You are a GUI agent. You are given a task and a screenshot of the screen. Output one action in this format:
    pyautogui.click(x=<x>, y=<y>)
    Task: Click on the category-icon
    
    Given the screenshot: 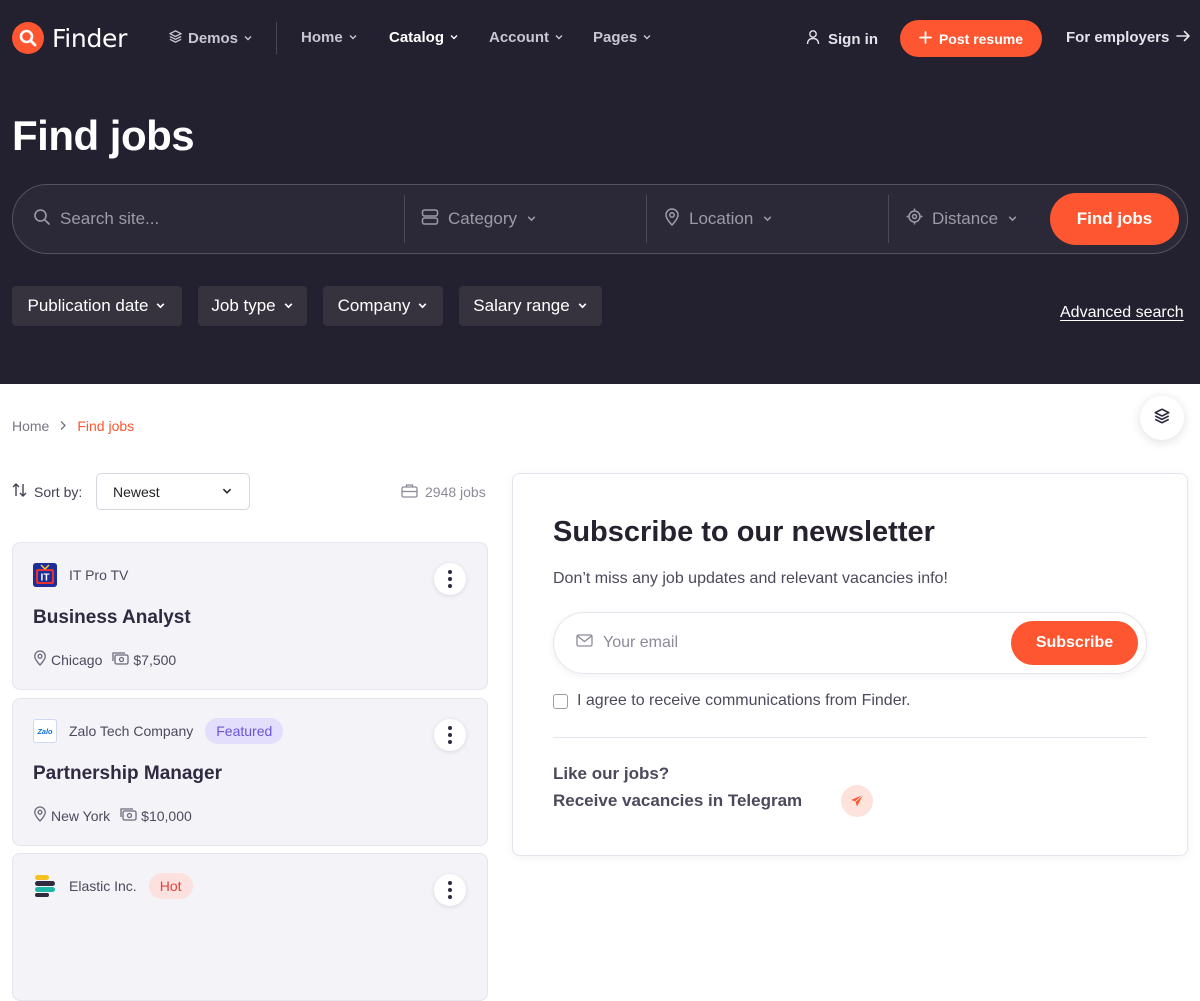 What is the action you would take?
    pyautogui.click(x=430, y=219)
    